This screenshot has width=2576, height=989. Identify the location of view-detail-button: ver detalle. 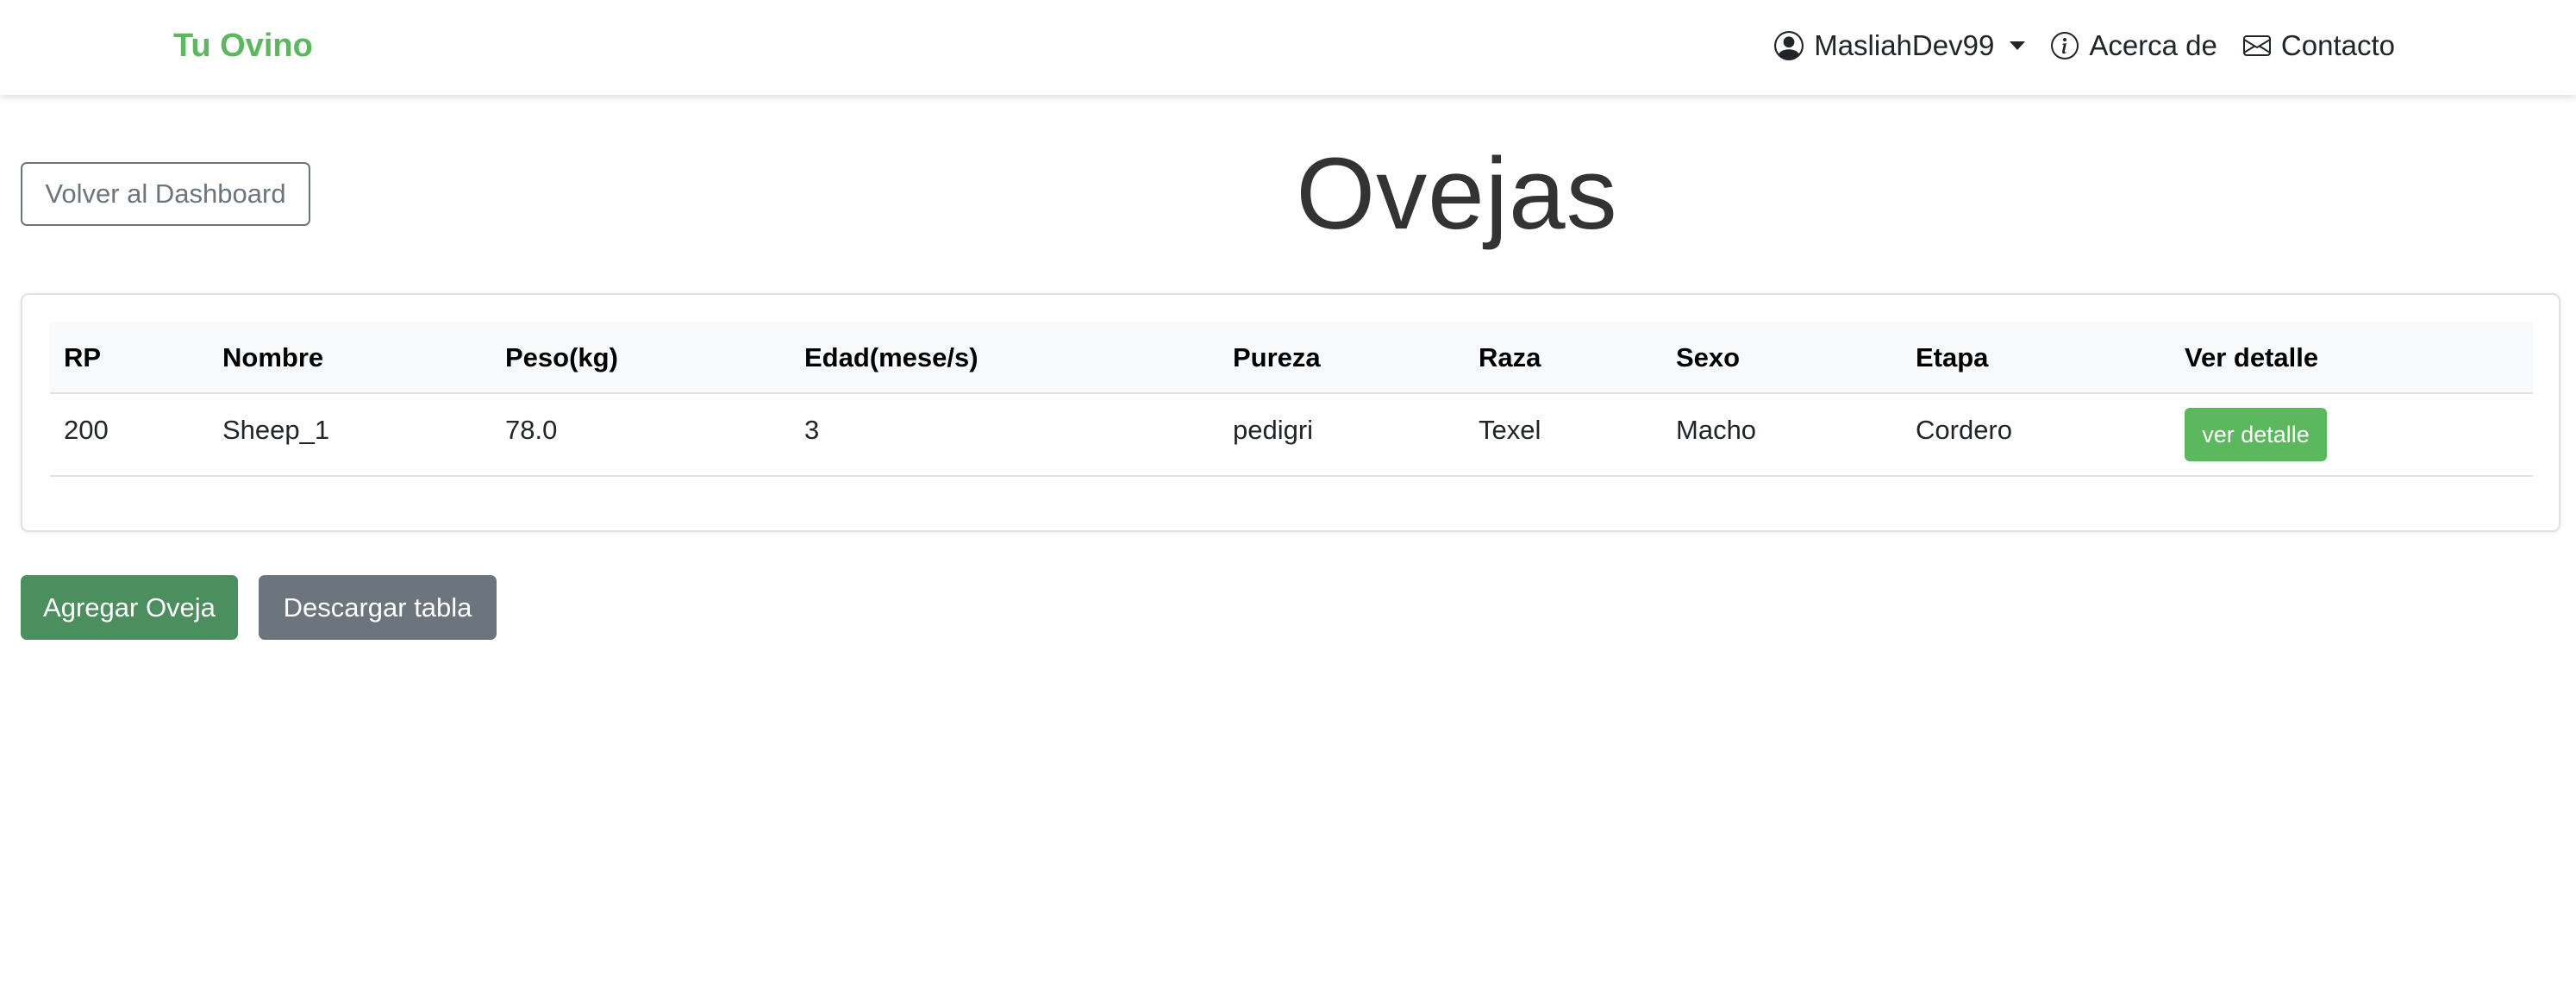
(2256, 434).